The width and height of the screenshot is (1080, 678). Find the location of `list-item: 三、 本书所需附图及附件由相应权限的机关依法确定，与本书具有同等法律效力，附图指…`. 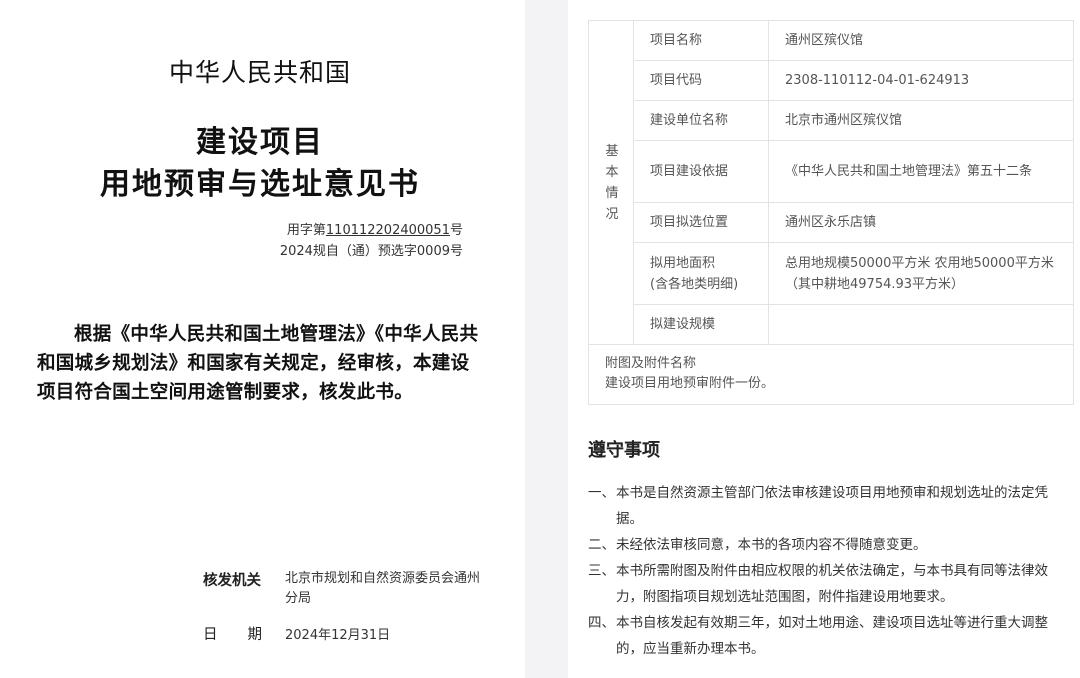

list-item: 三、 本书所需附图及附件由相应权限的机关依法确定，与本书具有同等法律效力，附图指… is located at coordinates (828, 584).